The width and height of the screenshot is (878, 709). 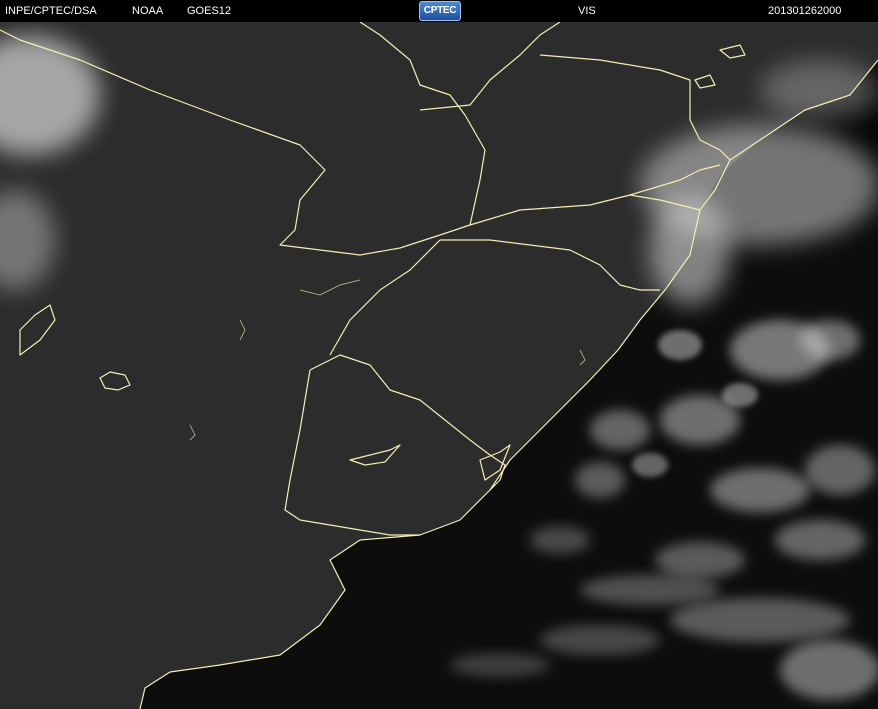 What do you see at coordinates (805, 11) in the screenshot?
I see `timestamp-label: 201301262000` at bounding box center [805, 11].